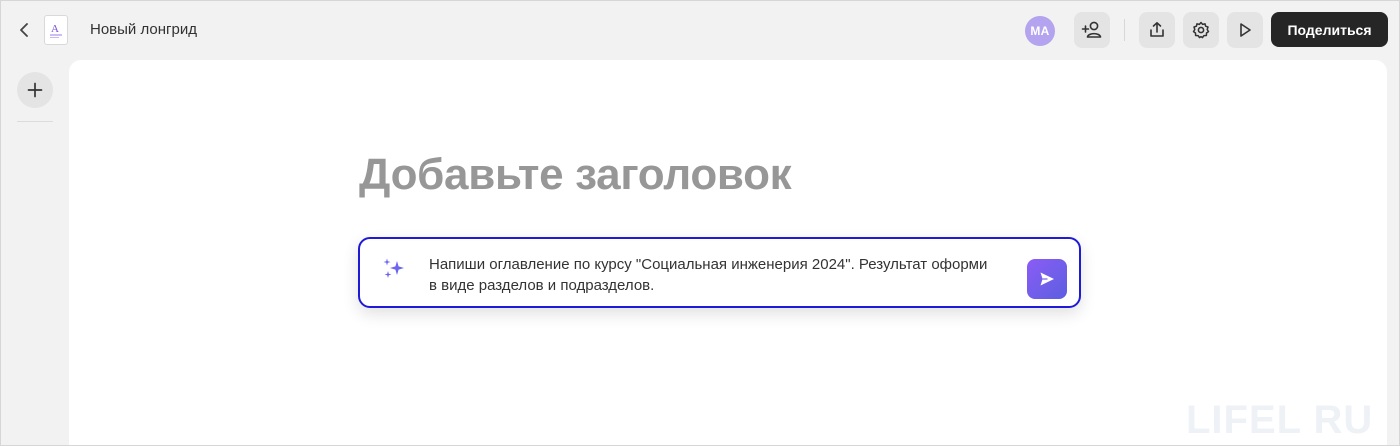 Image resolution: width=1400 pixels, height=446 pixels. I want to click on send-button, so click(1047, 279).